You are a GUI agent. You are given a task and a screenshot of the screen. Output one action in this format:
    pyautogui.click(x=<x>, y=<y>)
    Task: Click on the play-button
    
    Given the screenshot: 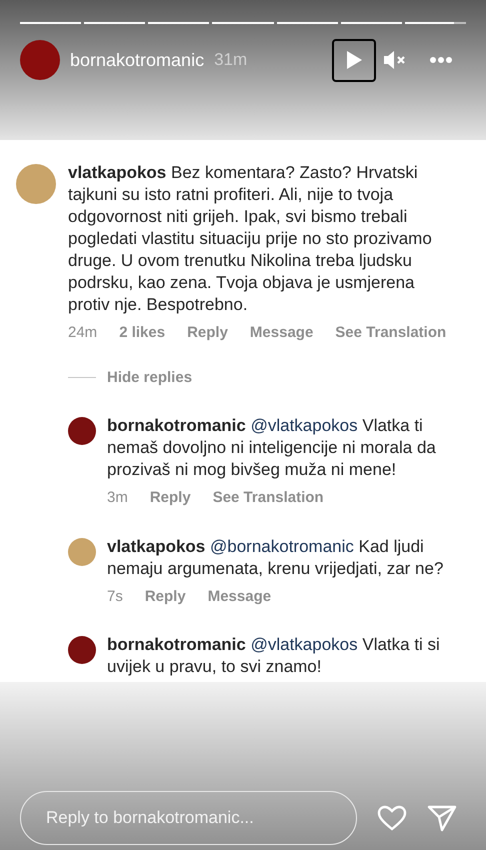 What is the action you would take?
    pyautogui.click(x=354, y=60)
    